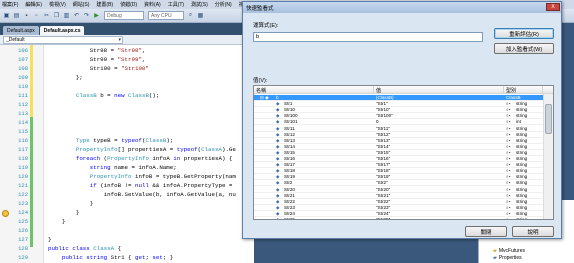 This screenshot has height=263, width=574. What do you see at coordinates (291, 122) in the screenshot?
I see `watch-row-name: Str101` at bounding box center [291, 122].